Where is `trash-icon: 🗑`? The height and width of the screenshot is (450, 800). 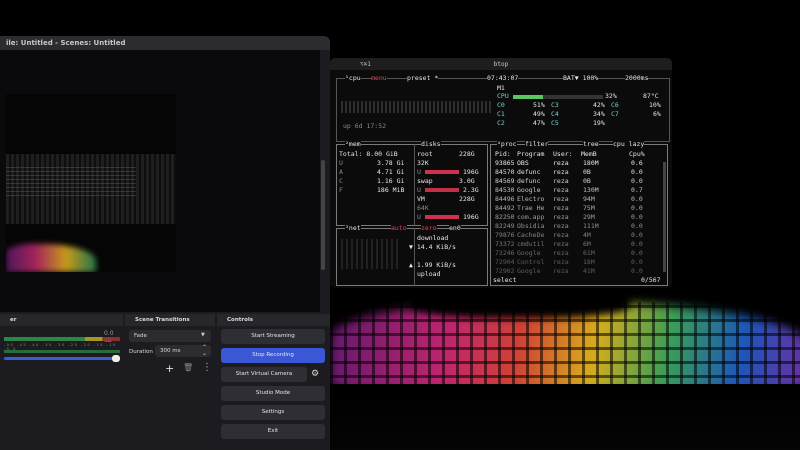
trash-icon: 🗑 is located at coordinates (188, 367).